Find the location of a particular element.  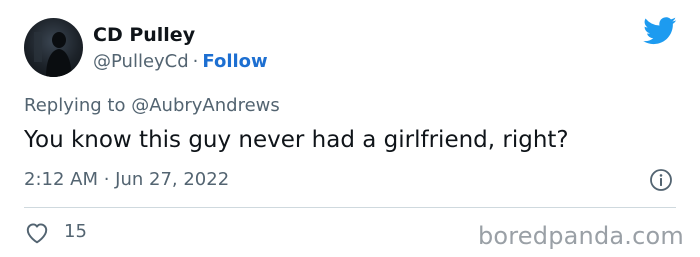

twitter-bird-icon is located at coordinates (660, 31).